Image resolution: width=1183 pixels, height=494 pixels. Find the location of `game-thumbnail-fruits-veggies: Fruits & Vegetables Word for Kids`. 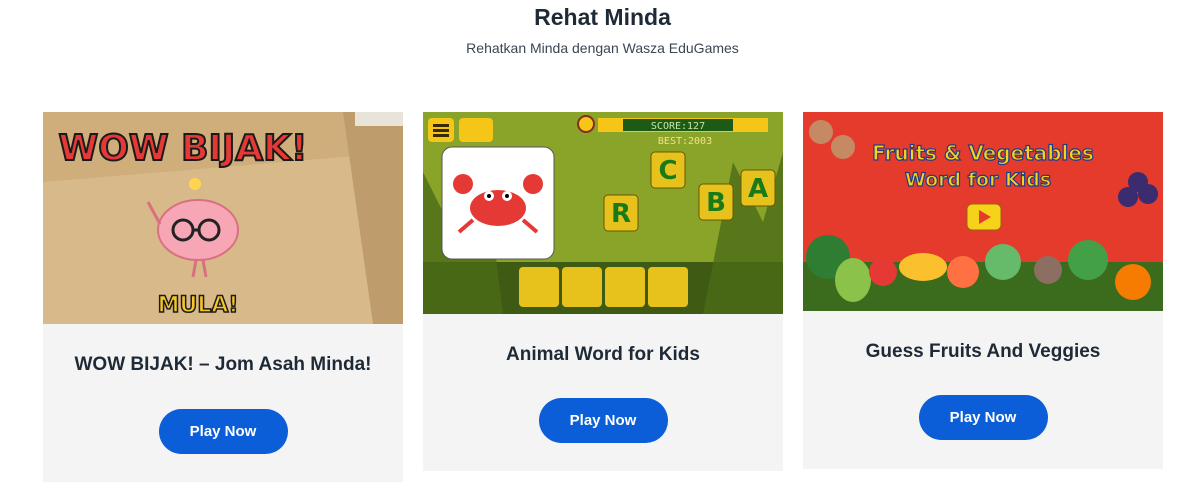

game-thumbnail-fruits-veggies: Fruits & Vegetables Word for Kids is located at coordinates (983, 211).